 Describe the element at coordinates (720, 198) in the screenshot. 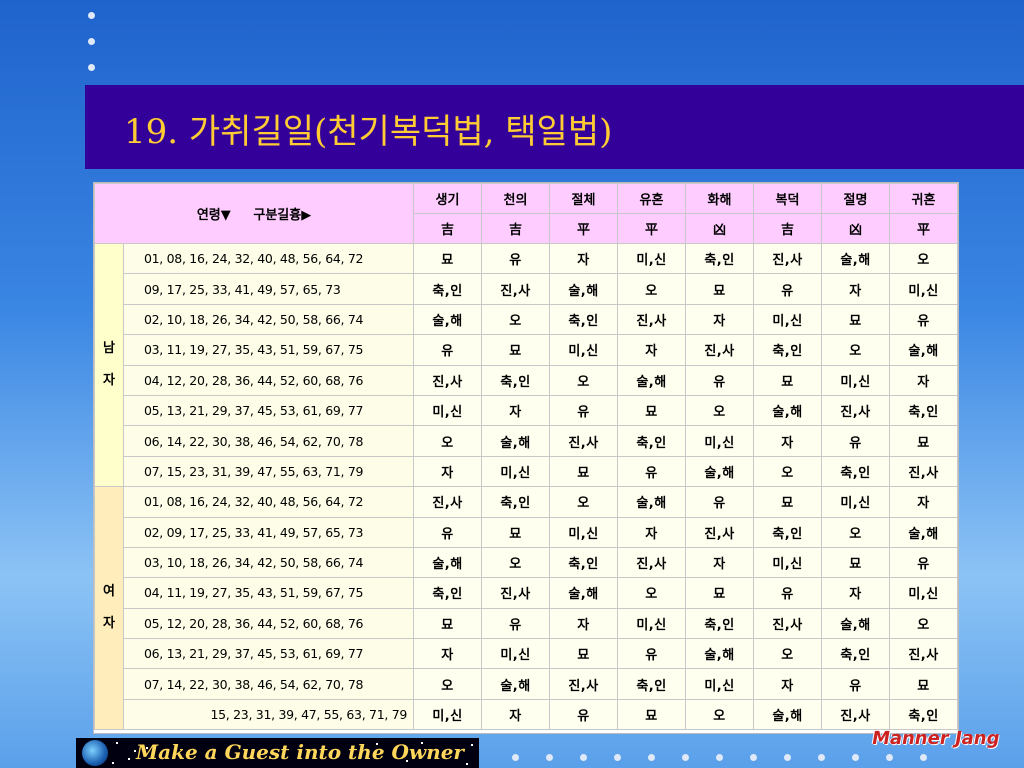

I see `column-header: 화해` at that location.